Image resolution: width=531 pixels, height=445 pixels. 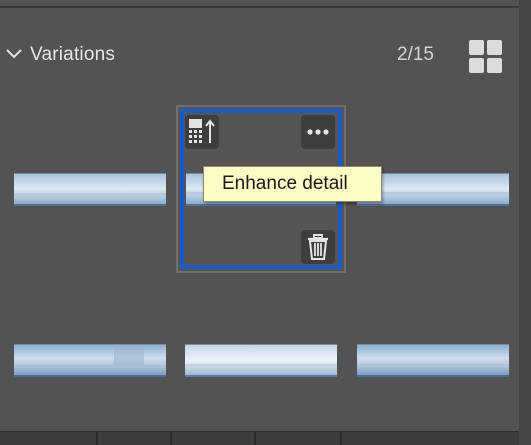 I want to click on more-options-icon, so click(x=318, y=132).